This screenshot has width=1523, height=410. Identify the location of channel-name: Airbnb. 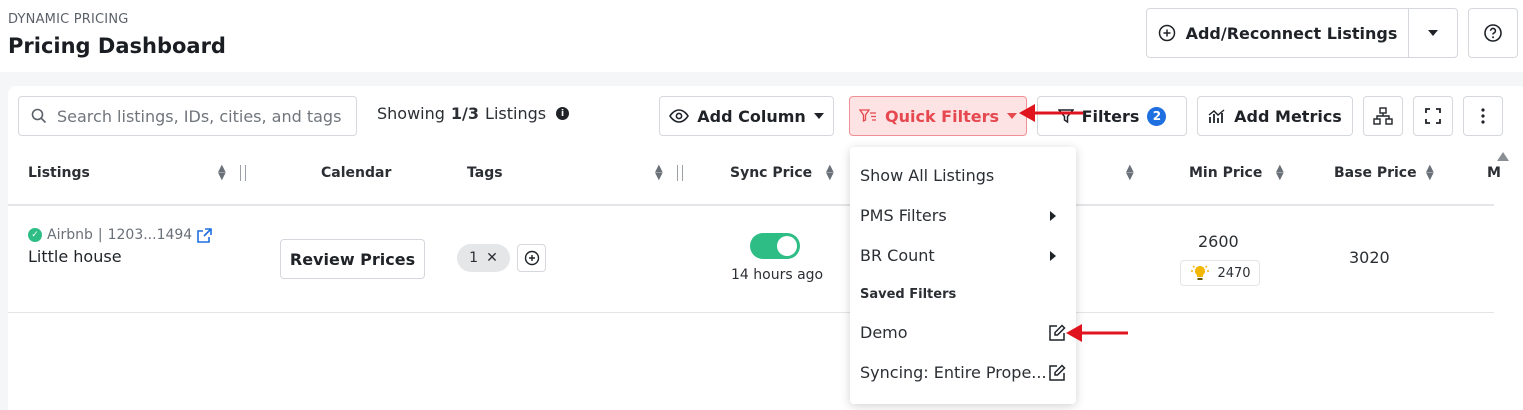
(70, 235).